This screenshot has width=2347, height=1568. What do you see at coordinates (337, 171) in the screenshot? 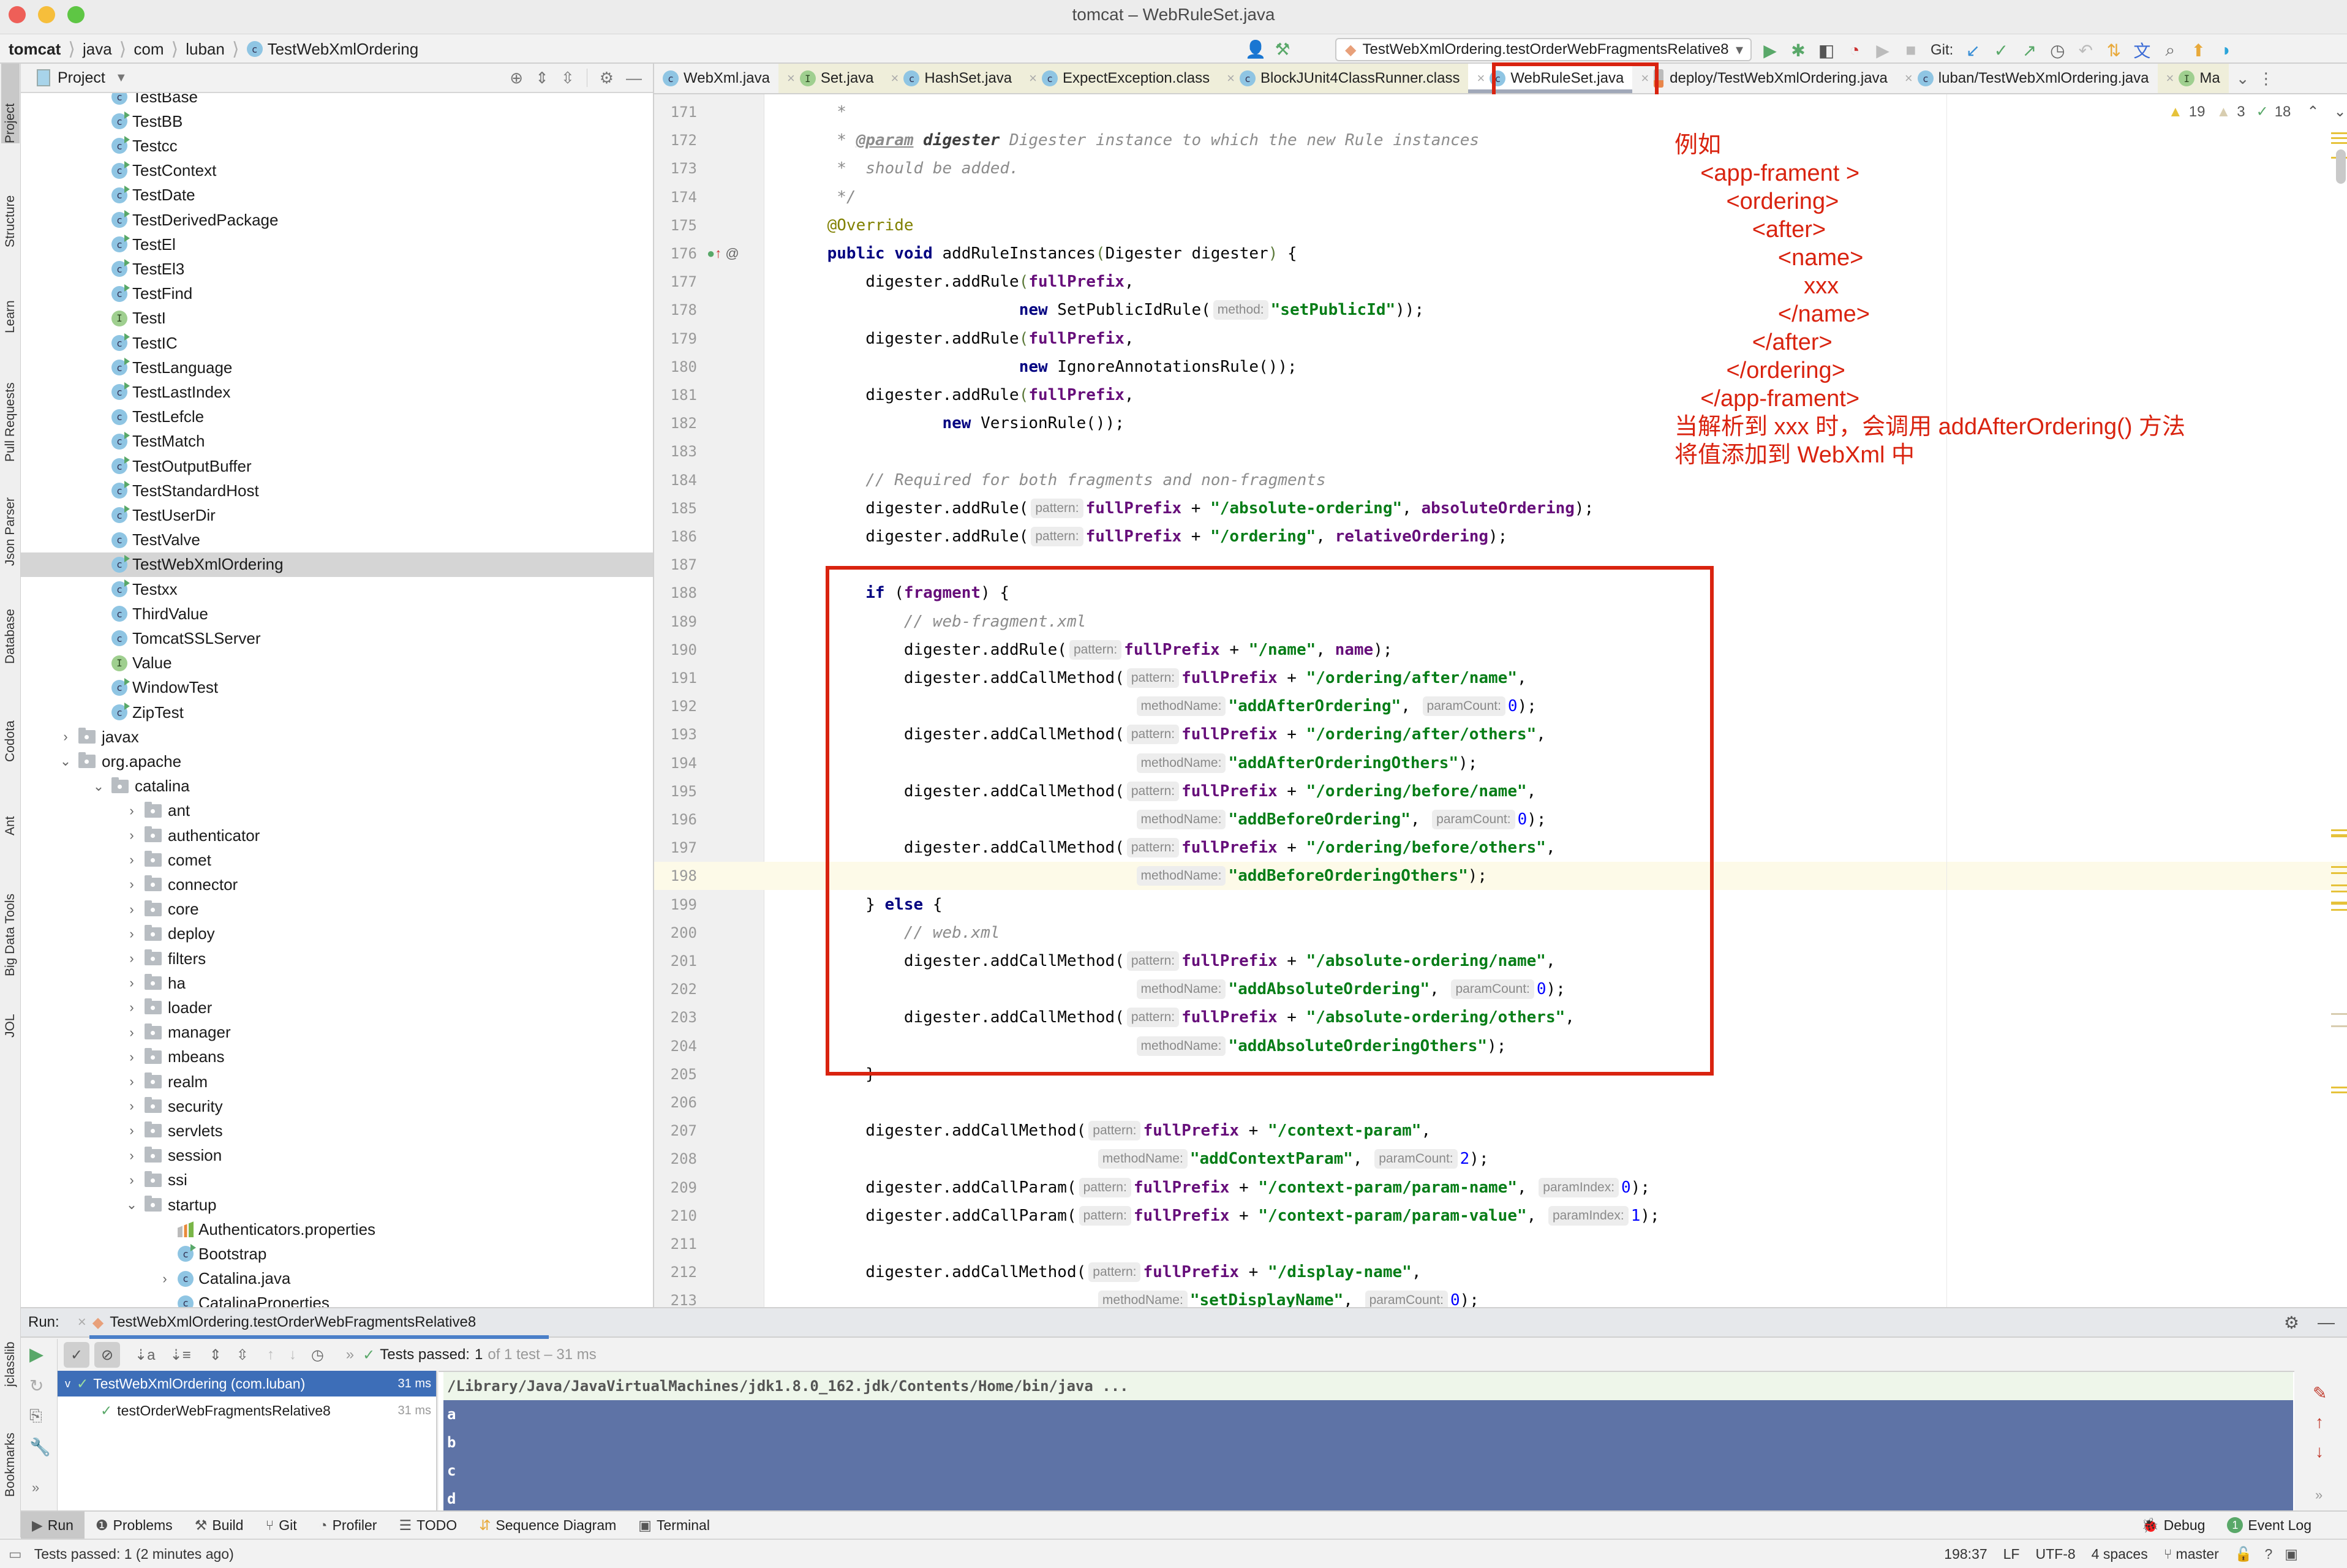
I see `tree-item: c TestContext` at bounding box center [337, 171].